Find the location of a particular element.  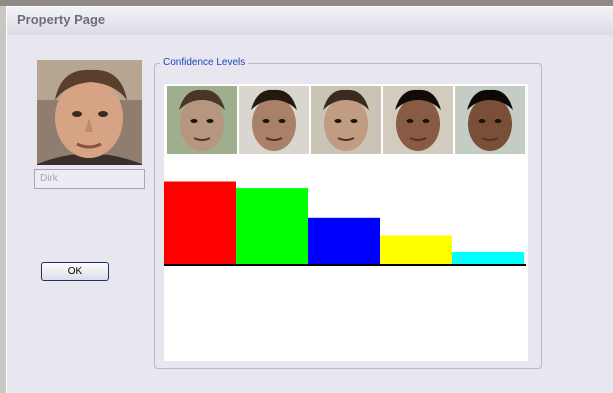

title-bar: Property Page is located at coordinates (310, 21).